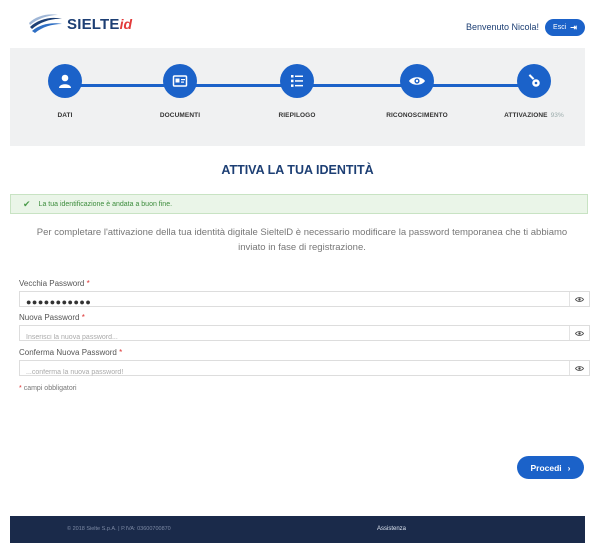  I want to click on sielte-logo: SIELTE id, so click(80, 24).